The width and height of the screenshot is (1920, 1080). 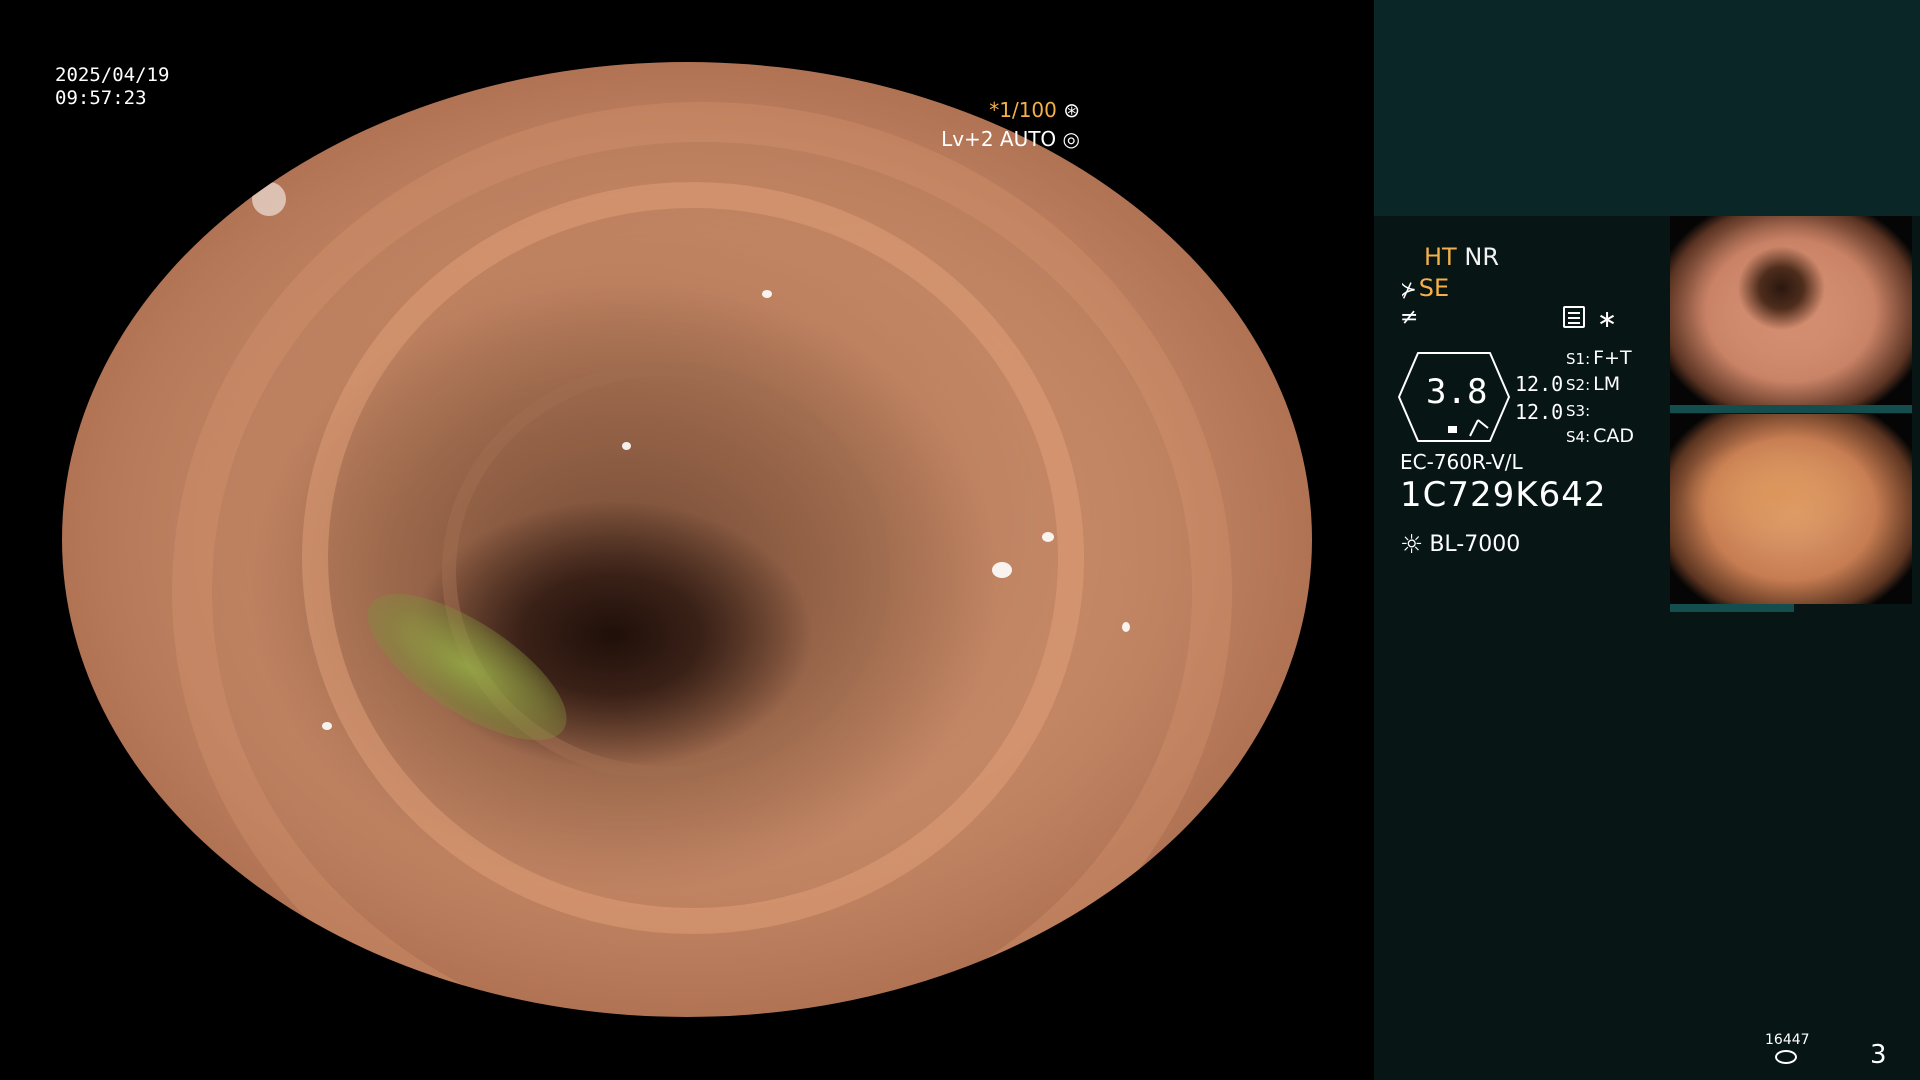 I want to click on image-counter: 16447, so click(x=1787, y=1040).